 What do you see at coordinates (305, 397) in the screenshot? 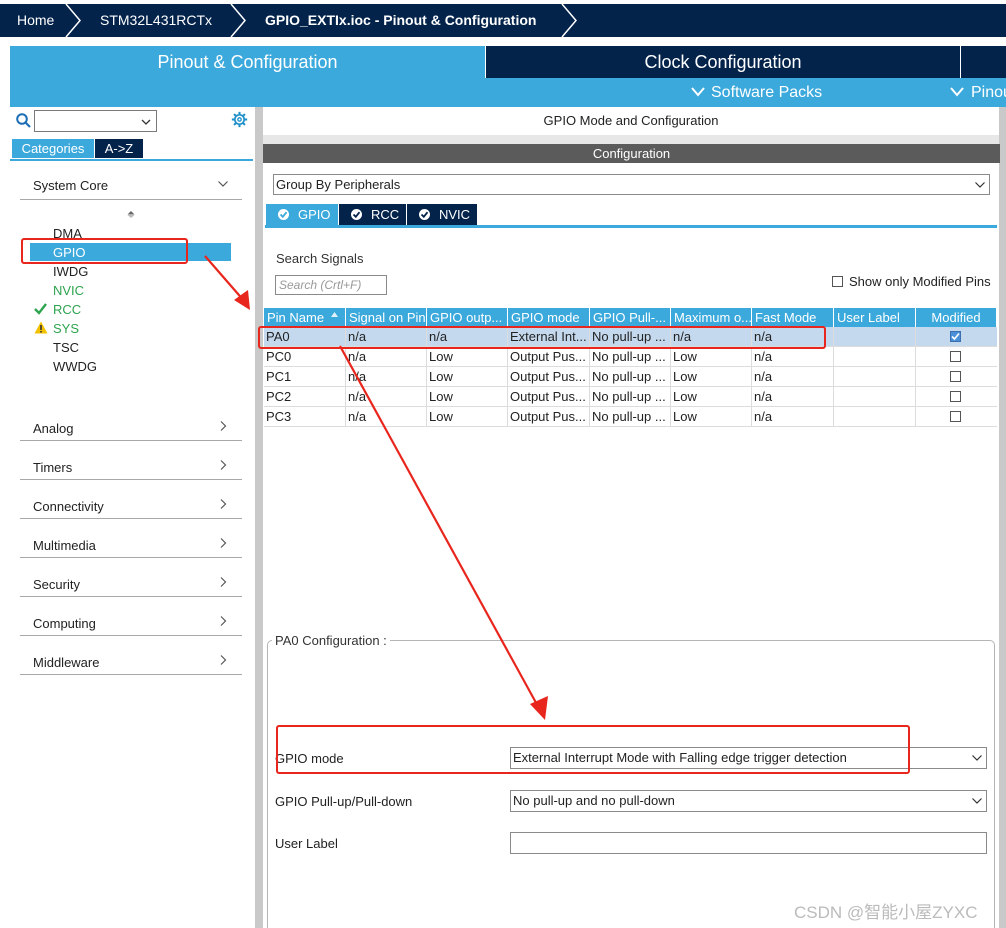
I see `cell-pin-name: PC2` at bounding box center [305, 397].